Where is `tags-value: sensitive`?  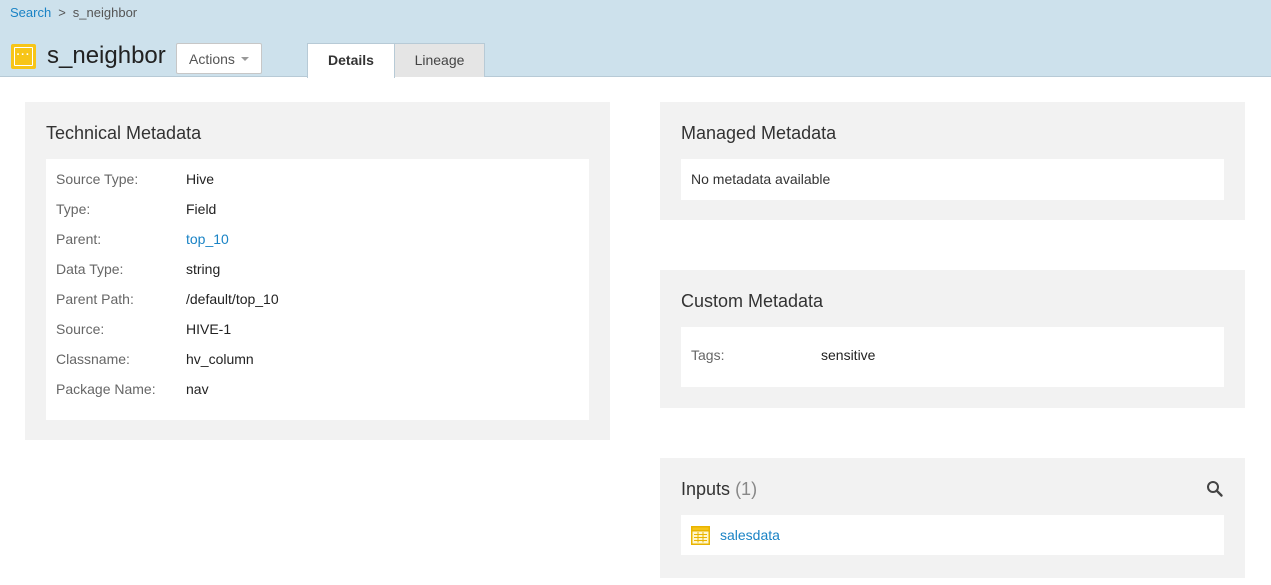
tags-value: sensitive is located at coordinates (848, 355).